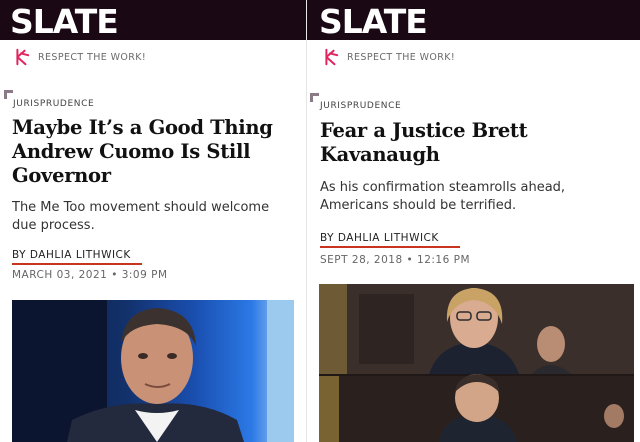 The width and height of the screenshot is (640, 442). I want to click on publish-time: 12:16 PM, so click(444, 260).